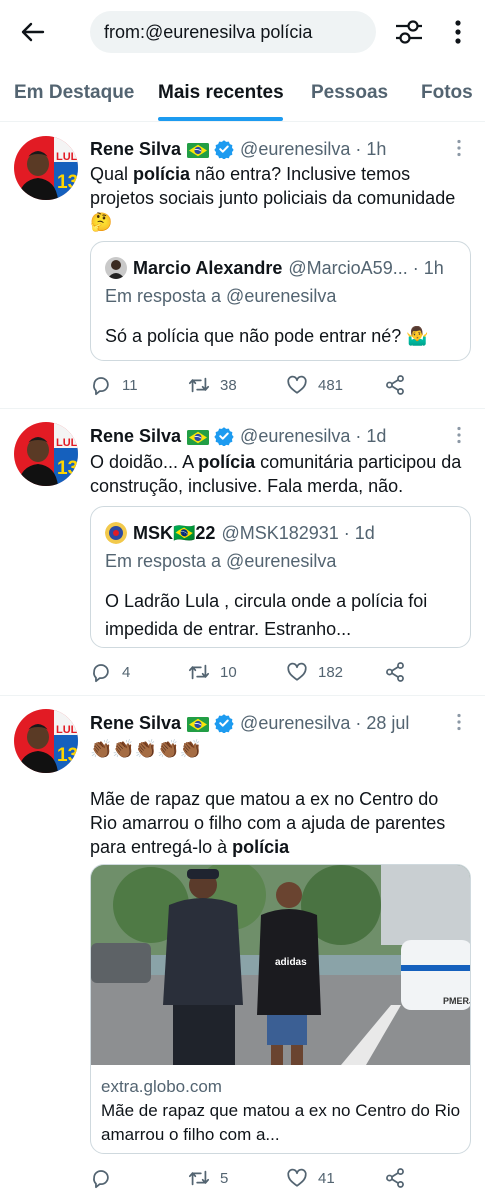 This screenshot has width=485, height=1200. I want to click on back-arrow-icon, so click(33, 32).